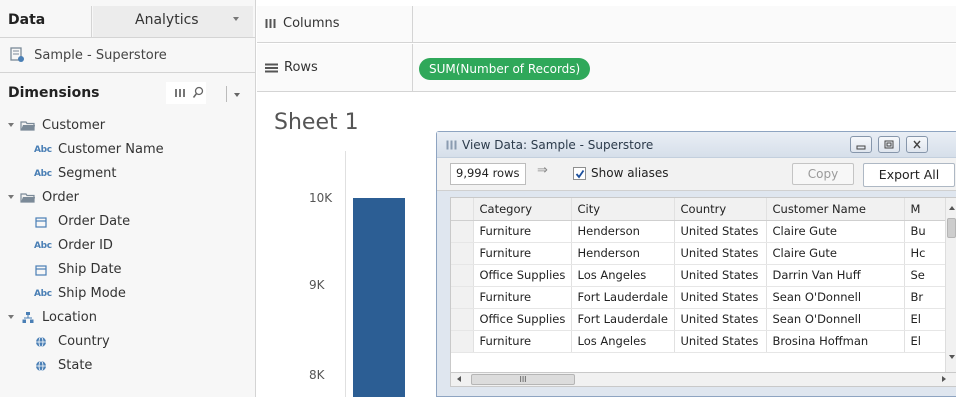  Describe the element at coordinates (861, 144) in the screenshot. I see `minimize-button` at that location.